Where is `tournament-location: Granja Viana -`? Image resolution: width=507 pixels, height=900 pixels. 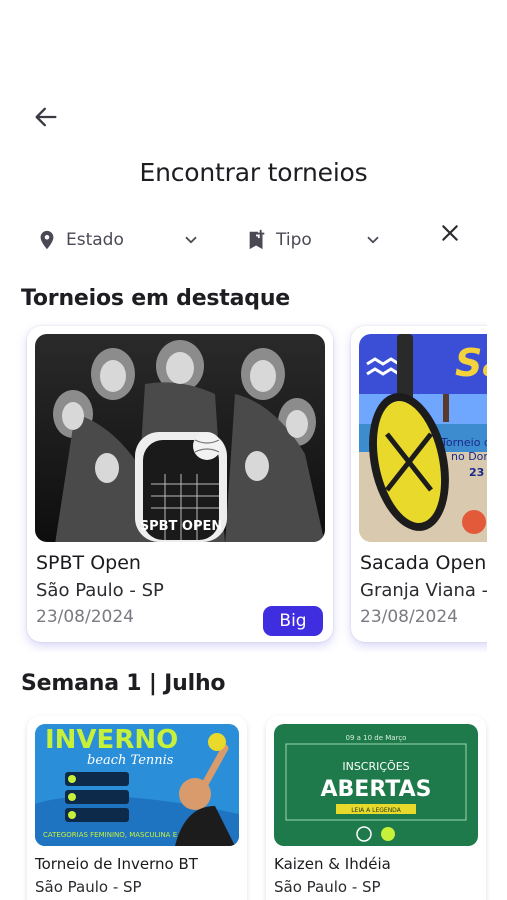 tournament-location: Granja Viana - is located at coordinates (423, 590).